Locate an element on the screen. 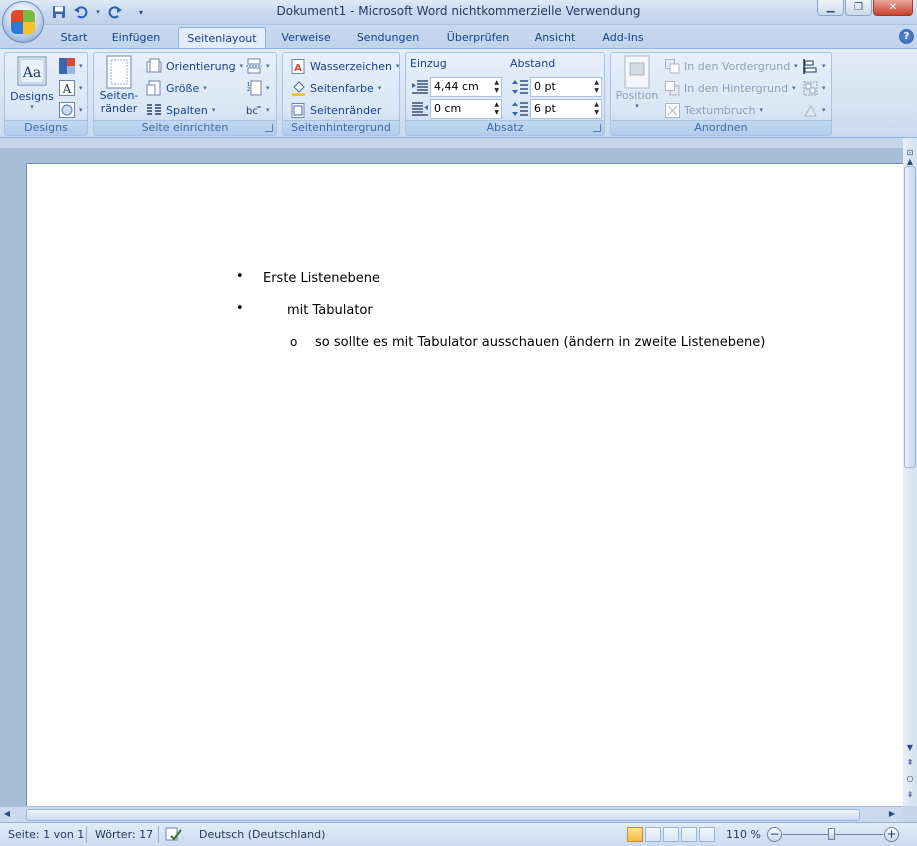 This screenshot has height=846, width=917. minimize-button: ▁ is located at coordinates (830, 8).